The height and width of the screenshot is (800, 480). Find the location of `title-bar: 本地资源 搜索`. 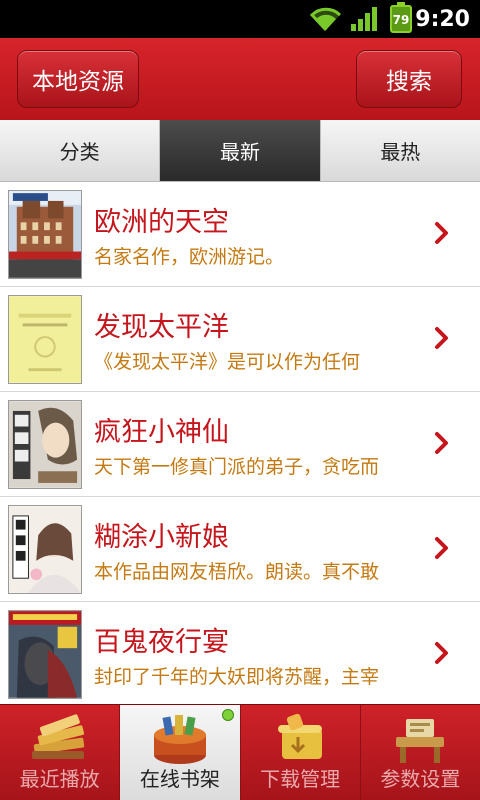

title-bar: 本地资源 搜索 is located at coordinates (240, 79).